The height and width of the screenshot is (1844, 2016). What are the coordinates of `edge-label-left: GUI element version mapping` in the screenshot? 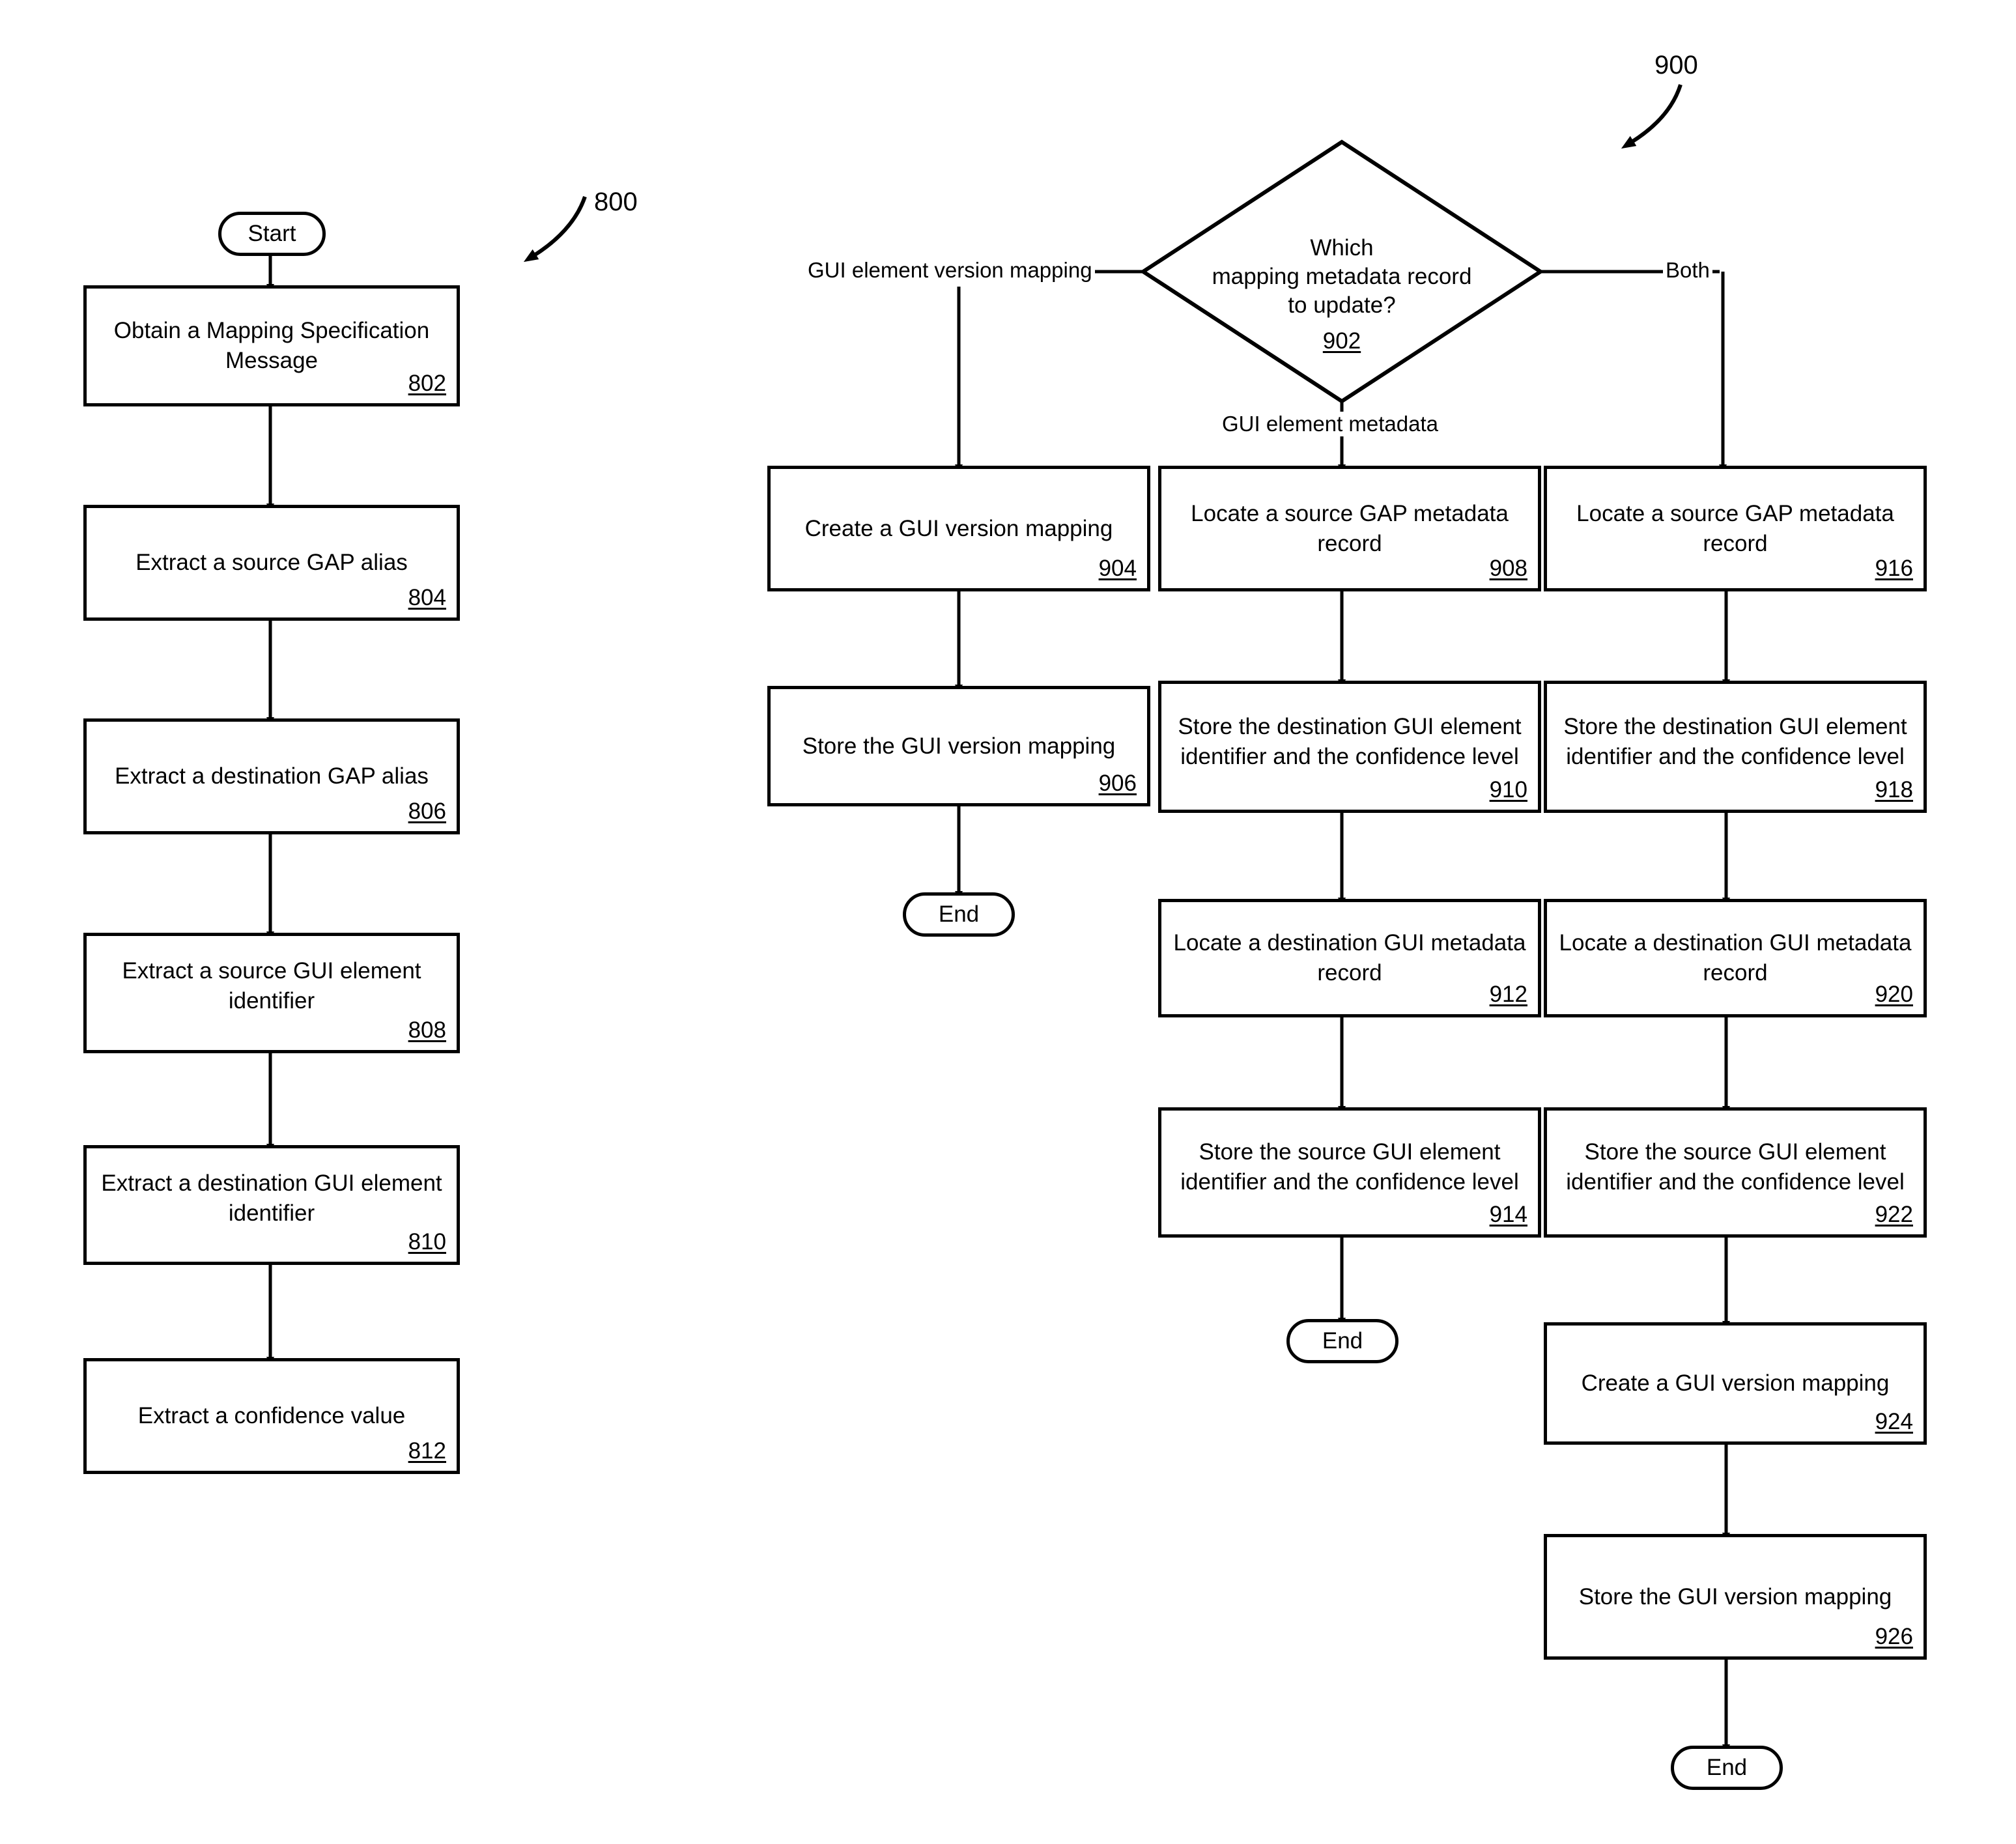 It's located at (950, 271).